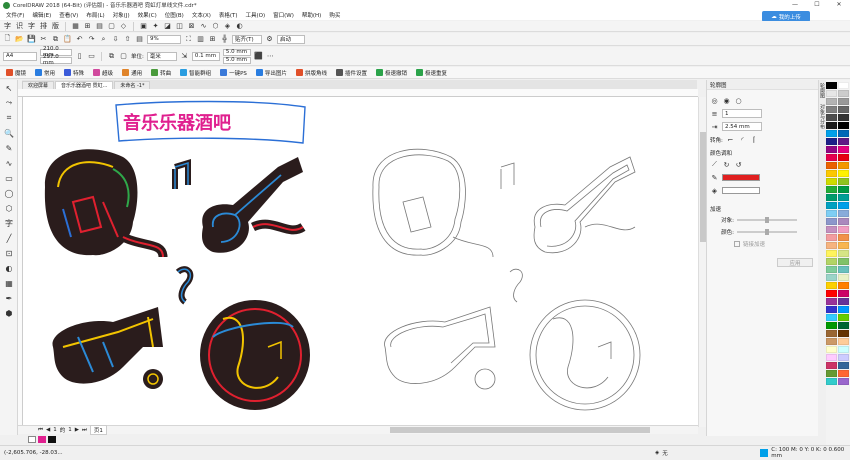 The height and width of the screenshot is (460, 850). I want to click on zoom-tool-icon: 🔍, so click(9, 133).